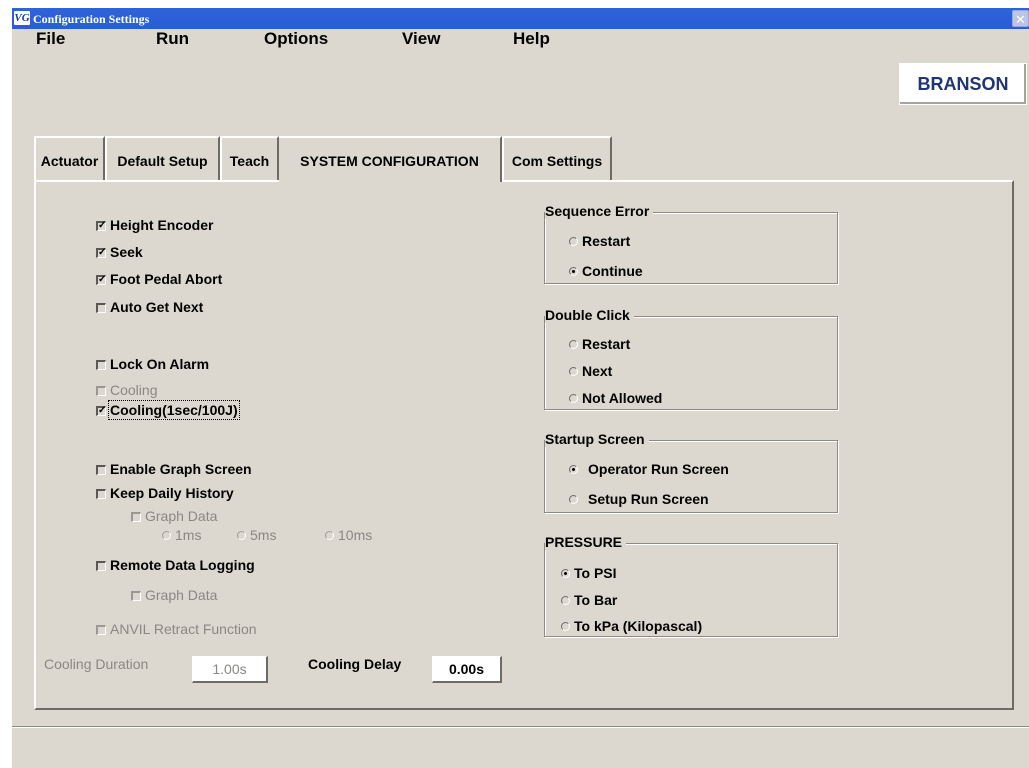 This screenshot has width=1029, height=768. Describe the element at coordinates (606, 271) in the screenshot. I see `sequence-error-continue-radio: Continue` at that location.